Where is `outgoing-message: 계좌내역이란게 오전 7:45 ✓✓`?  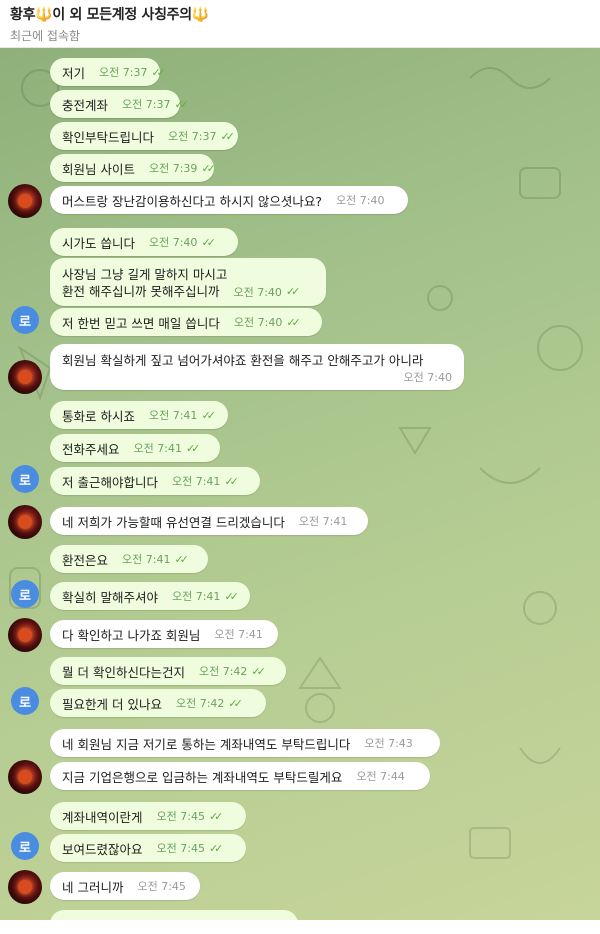 outgoing-message: 계좌내역이란게 오전 7:45 ✓✓ is located at coordinates (148, 816).